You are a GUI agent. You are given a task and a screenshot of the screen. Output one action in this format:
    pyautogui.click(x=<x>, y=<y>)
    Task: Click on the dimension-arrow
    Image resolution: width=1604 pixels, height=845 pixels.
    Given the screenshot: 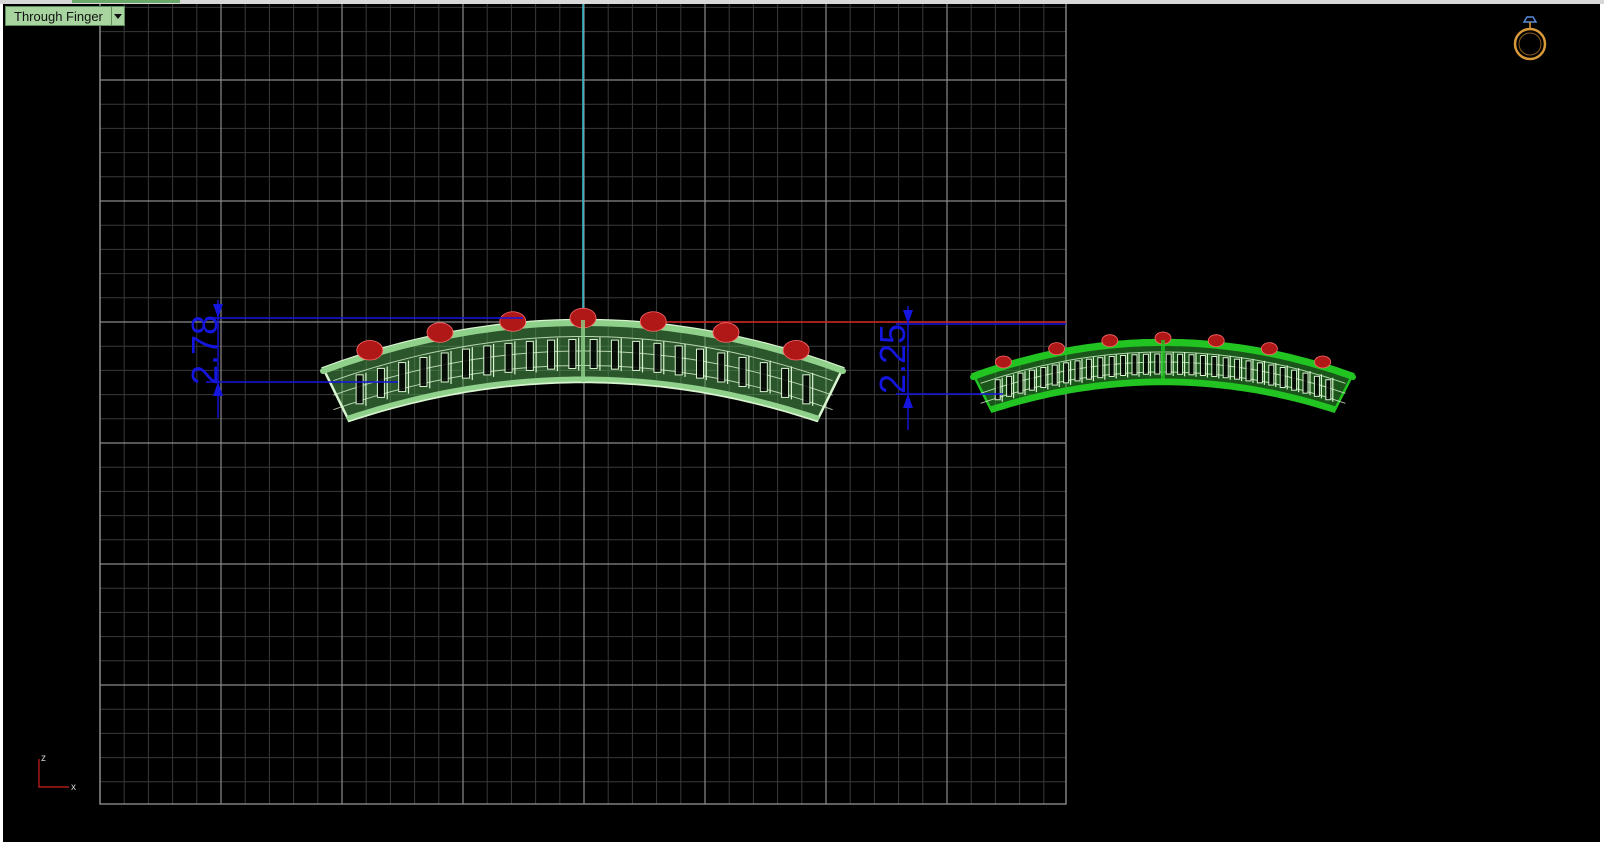 What is the action you would take?
    pyautogui.click(x=908, y=401)
    